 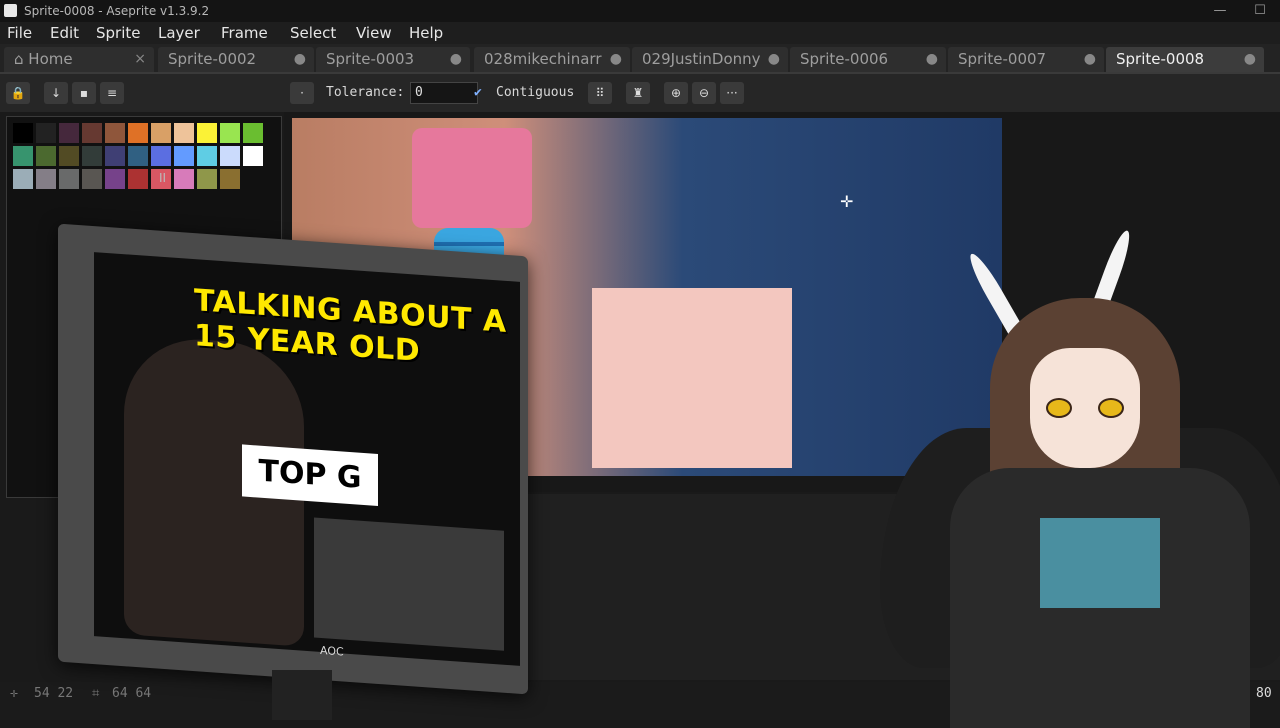 I want to click on tab-home: ⌂ Home ×, so click(x=79, y=59).